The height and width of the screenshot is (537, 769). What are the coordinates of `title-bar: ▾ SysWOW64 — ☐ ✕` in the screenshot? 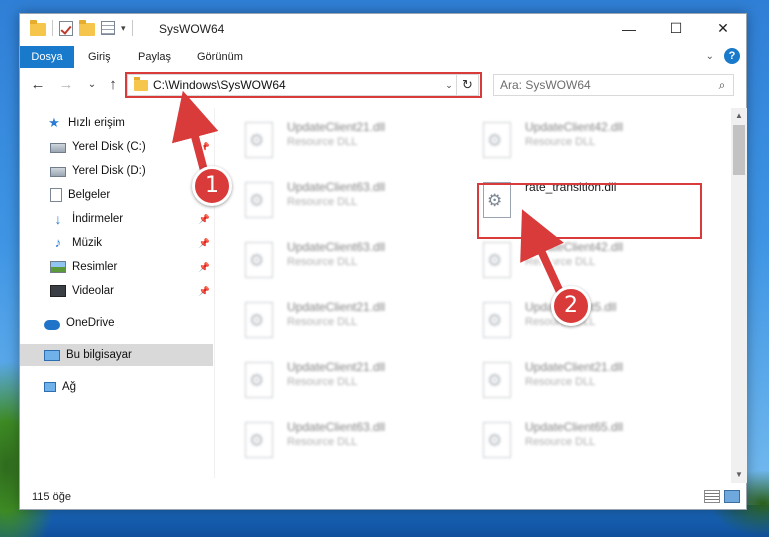 It's located at (383, 29).